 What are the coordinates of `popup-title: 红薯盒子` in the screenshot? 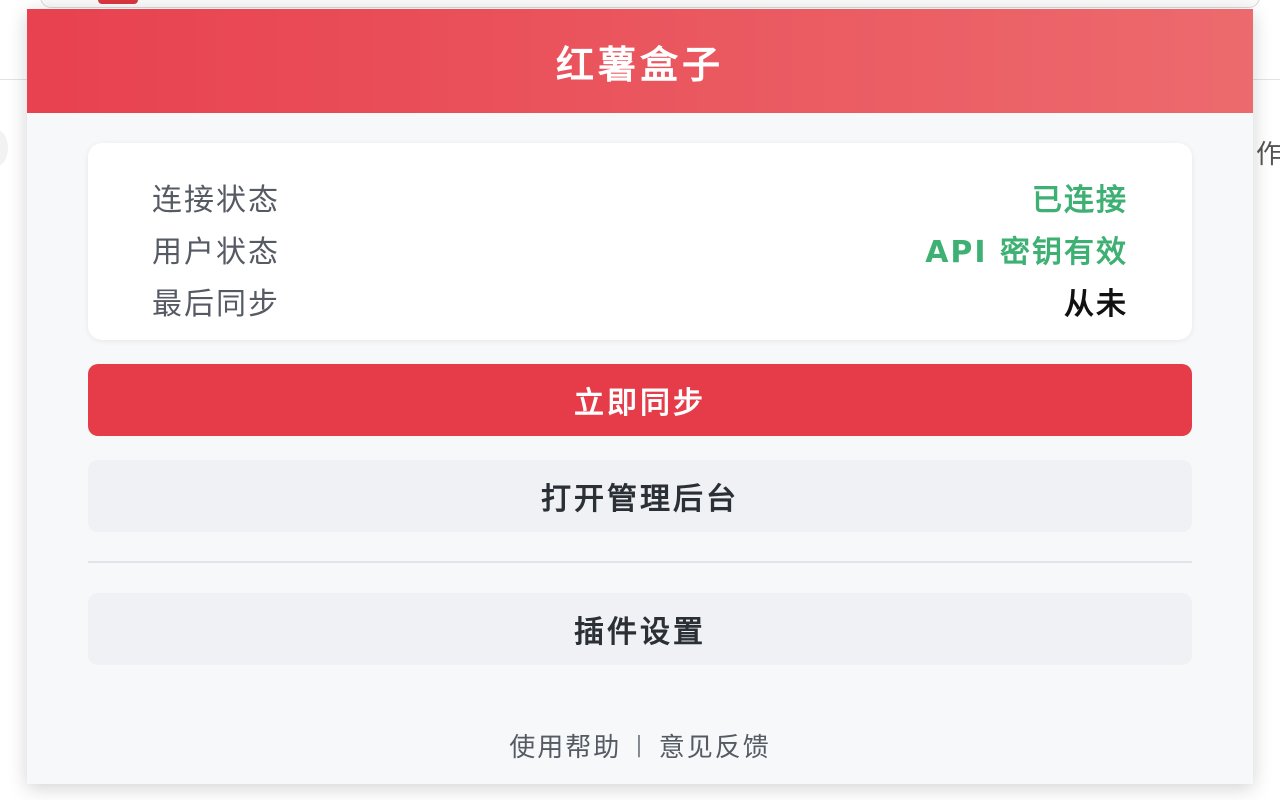 It's located at (639, 64).